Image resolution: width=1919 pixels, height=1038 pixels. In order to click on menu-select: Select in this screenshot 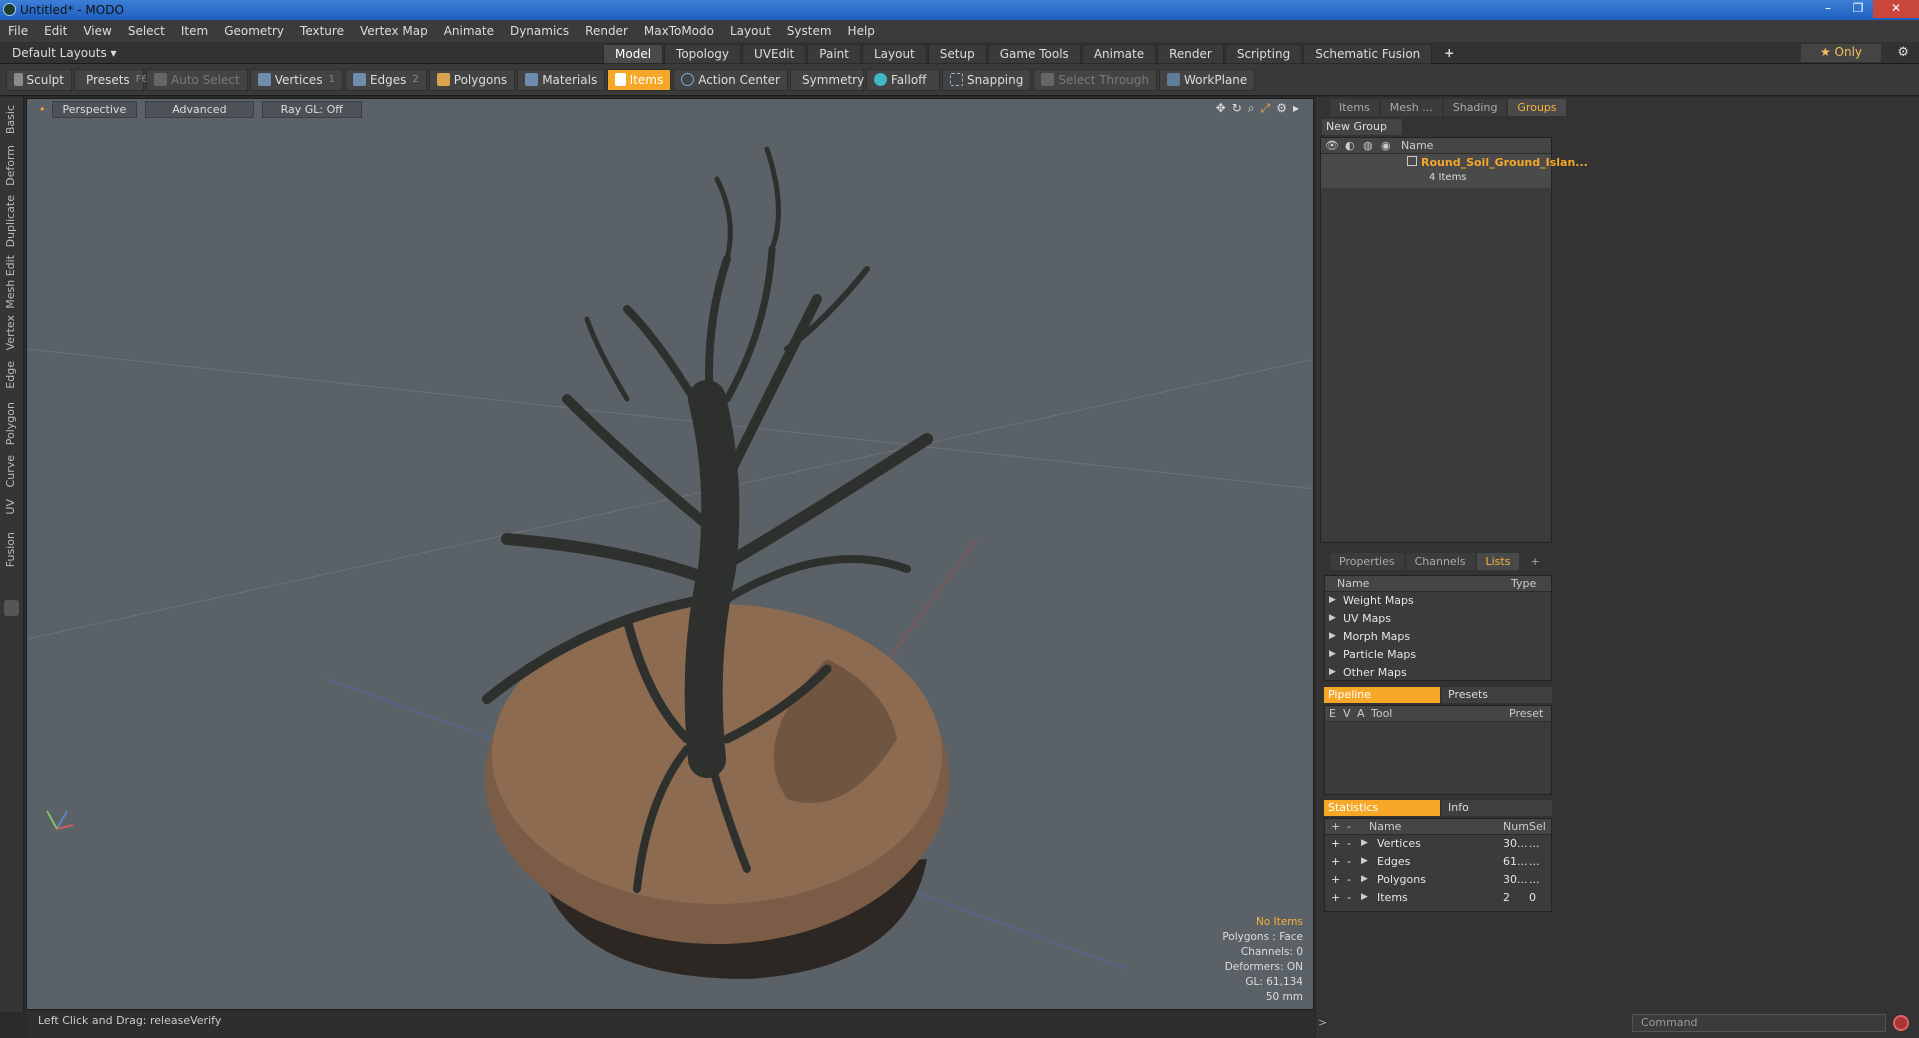, I will do `click(146, 31)`.